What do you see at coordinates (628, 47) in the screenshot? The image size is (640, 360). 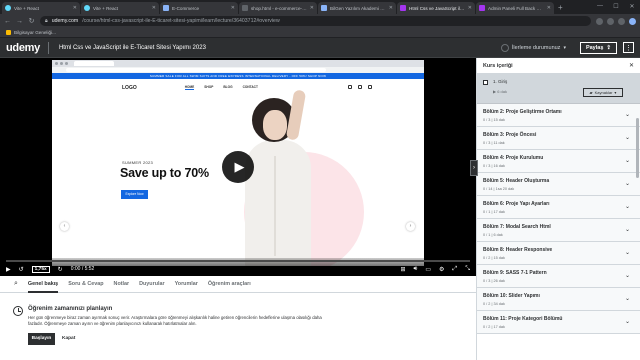 I see `more-options-button: ⋮` at bounding box center [628, 47].